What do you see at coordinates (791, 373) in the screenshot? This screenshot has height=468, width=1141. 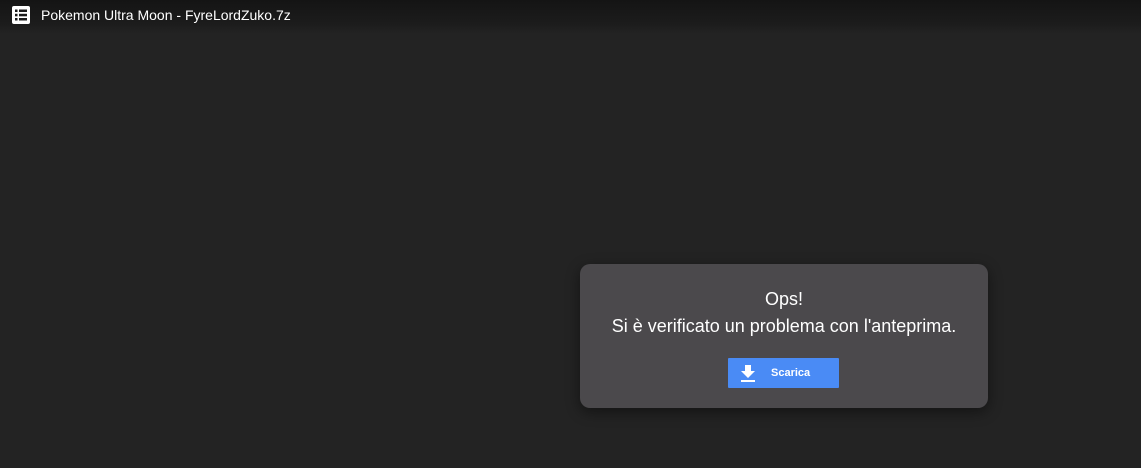 I see `download-button-label: Scarica` at bounding box center [791, 373].